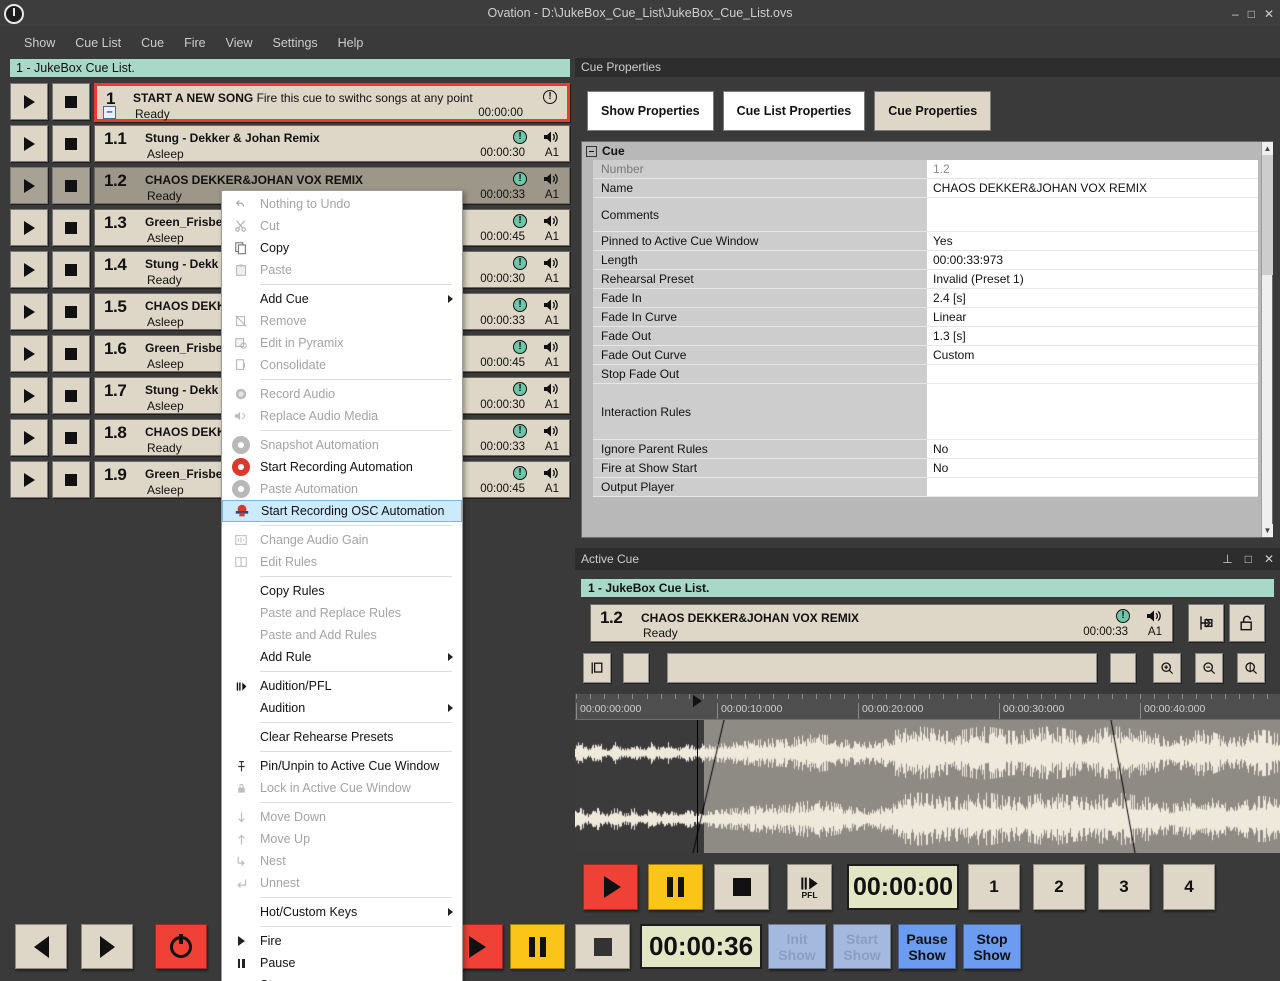 The image size is (1280, 981). I want to click on power-button, so click(181, 946).